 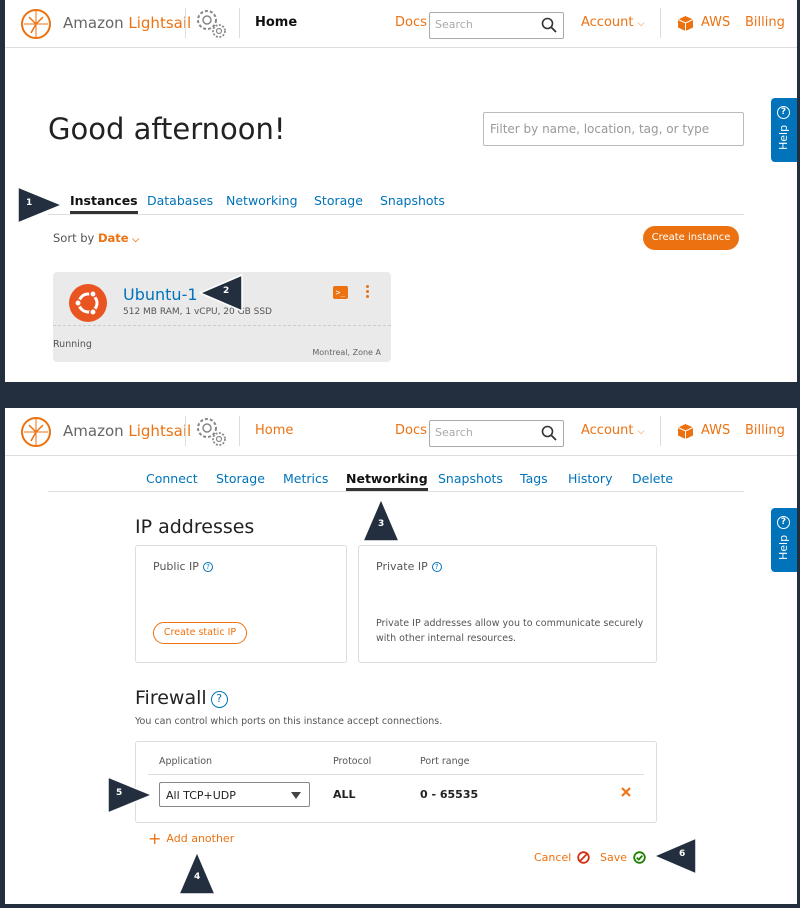 What do you see at coordinates (88, 303) in the screenshot?
I see `ubuntu-logo-icon` at bounding box center [88, 303].